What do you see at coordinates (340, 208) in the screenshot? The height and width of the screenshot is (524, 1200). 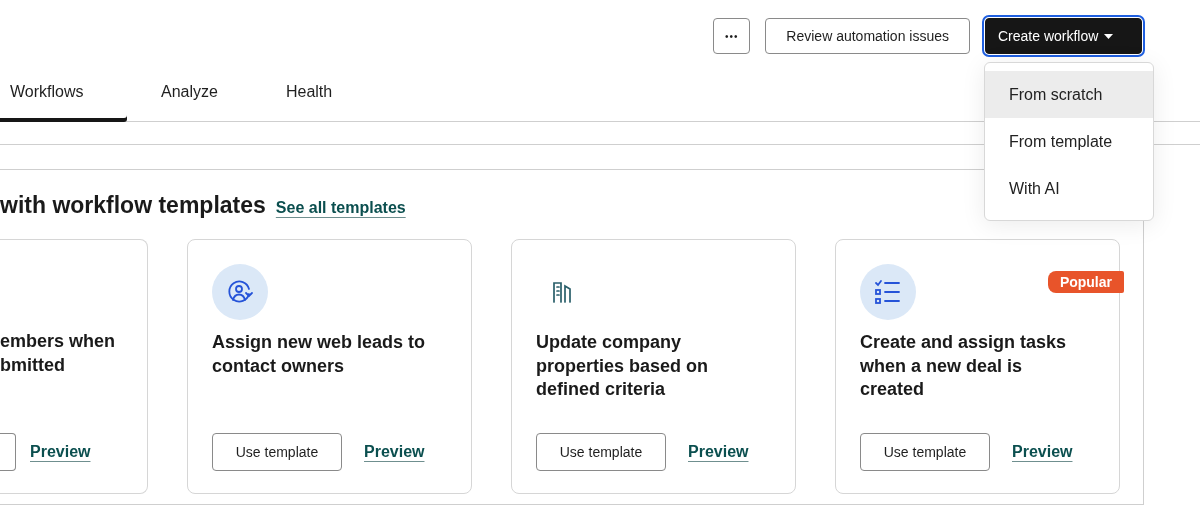 I see `see-all-templates-link: See all templates` at bounding box center [340, 208].